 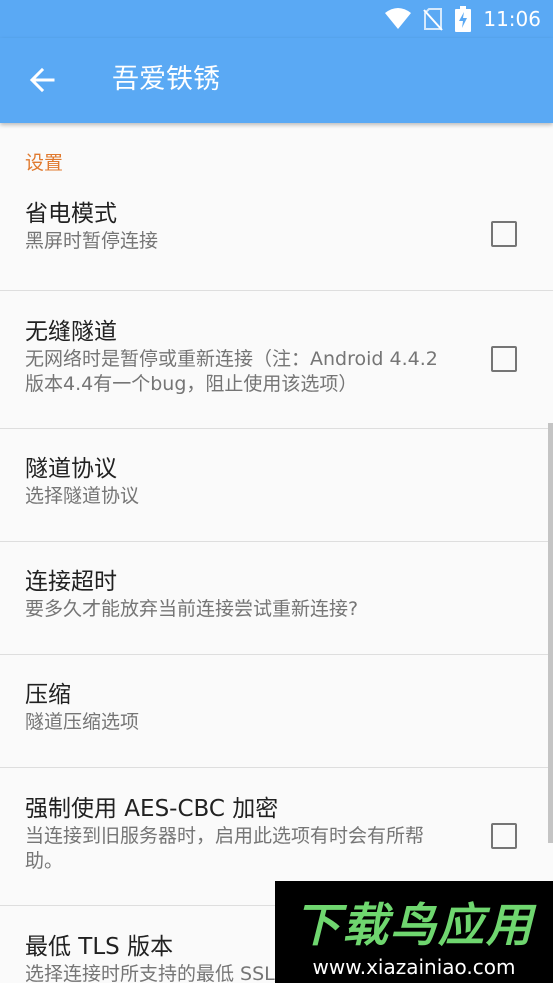 What do you see at coordinates (276, 485) in the screenshot?
I see `pref-tunnel-protocol: 隧道协议 选择隧道协议` at bounding box center [276, 485].